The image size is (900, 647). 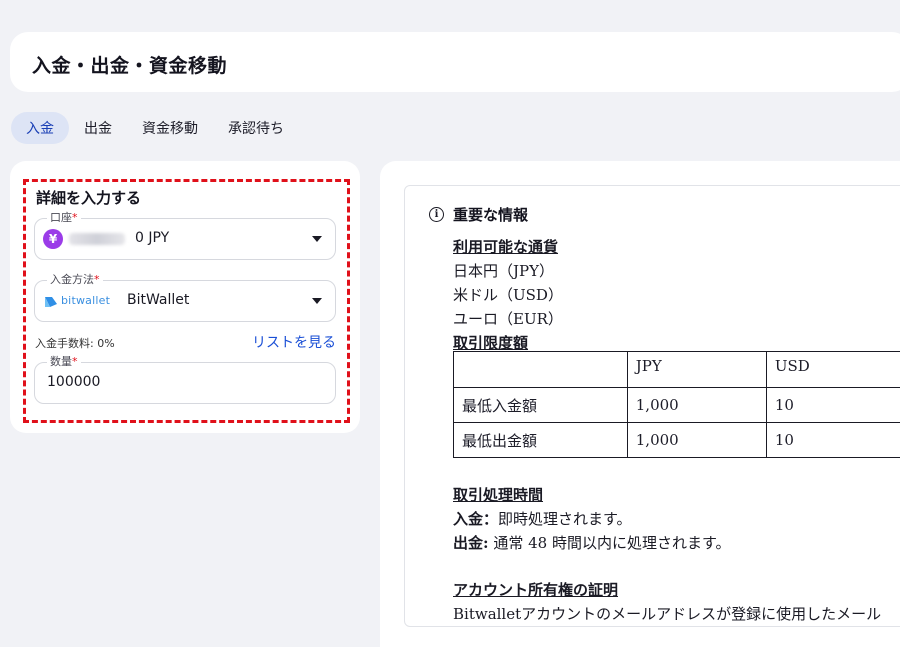 What do you see at coordinates (185, 234) in the screenshot?
I see `account-select: 口座* ¥ 0 JPY` at bounding box center [185, 234].